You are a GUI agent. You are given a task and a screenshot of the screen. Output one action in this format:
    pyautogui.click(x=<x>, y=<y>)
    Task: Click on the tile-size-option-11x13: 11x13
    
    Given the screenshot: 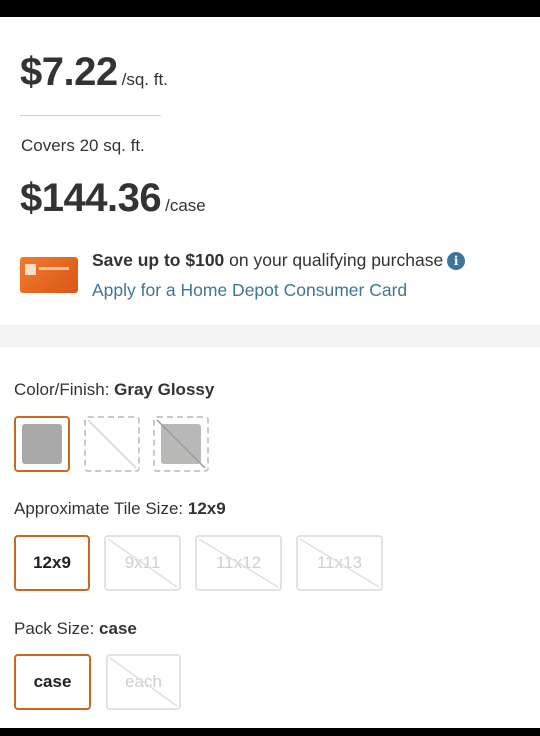 What is the action you would take?
    pyautogui.click(x=339, y=563)
    